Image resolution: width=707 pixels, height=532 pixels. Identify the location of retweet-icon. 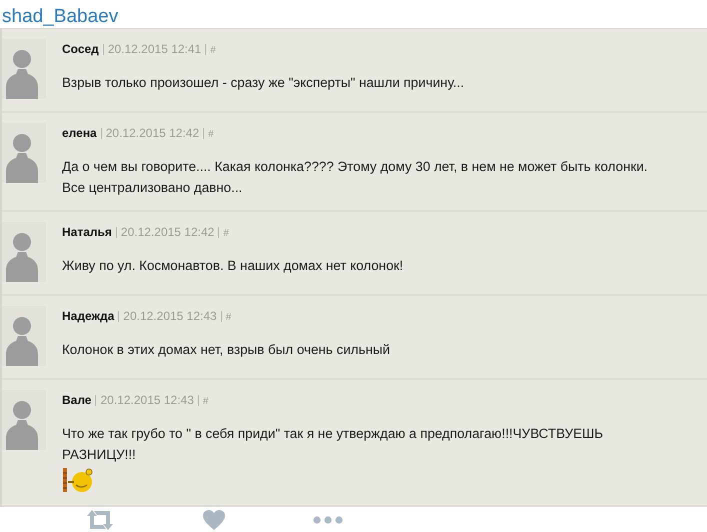
(100, 520).